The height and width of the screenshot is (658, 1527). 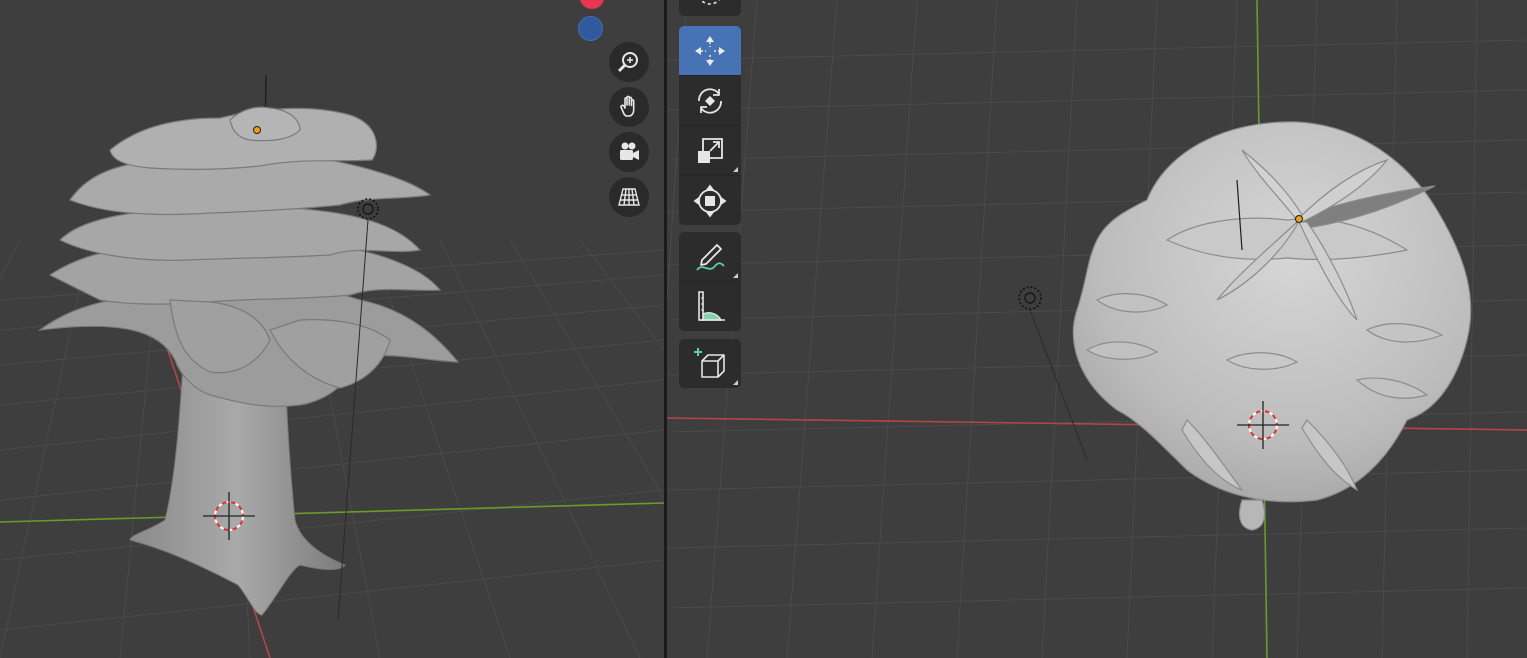 I want to click on camera-view-button, so click(x=629, y=152).